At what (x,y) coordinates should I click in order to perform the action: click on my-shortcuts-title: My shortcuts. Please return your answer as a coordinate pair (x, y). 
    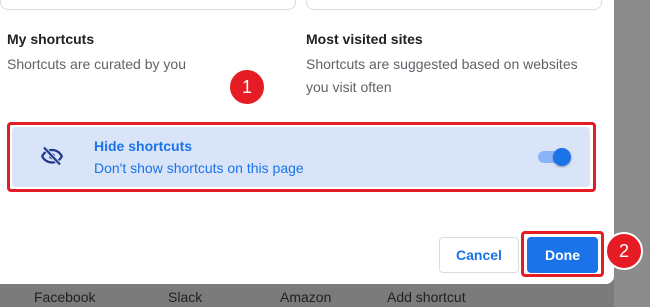
    Looking at the image, I should click on (51, 39).